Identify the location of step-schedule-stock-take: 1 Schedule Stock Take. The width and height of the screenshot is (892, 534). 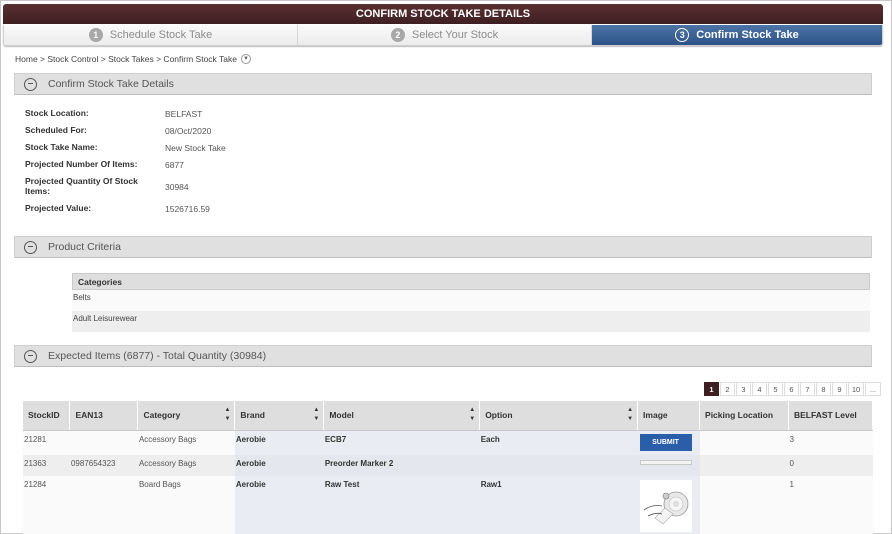
(151, 35).